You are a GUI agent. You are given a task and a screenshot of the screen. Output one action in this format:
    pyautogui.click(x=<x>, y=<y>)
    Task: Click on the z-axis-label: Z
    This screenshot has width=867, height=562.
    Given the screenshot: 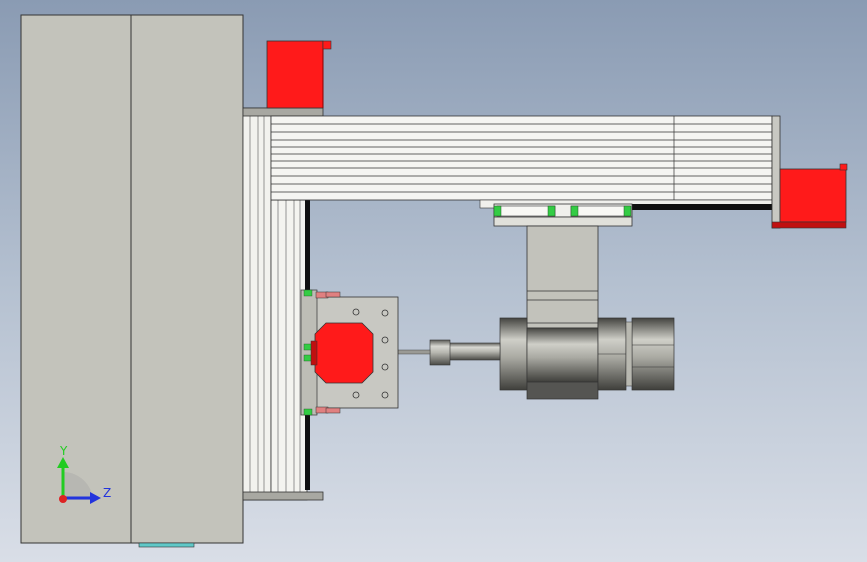 What is the action you would take?
    pyautogui.click(x=107, y=493)
    